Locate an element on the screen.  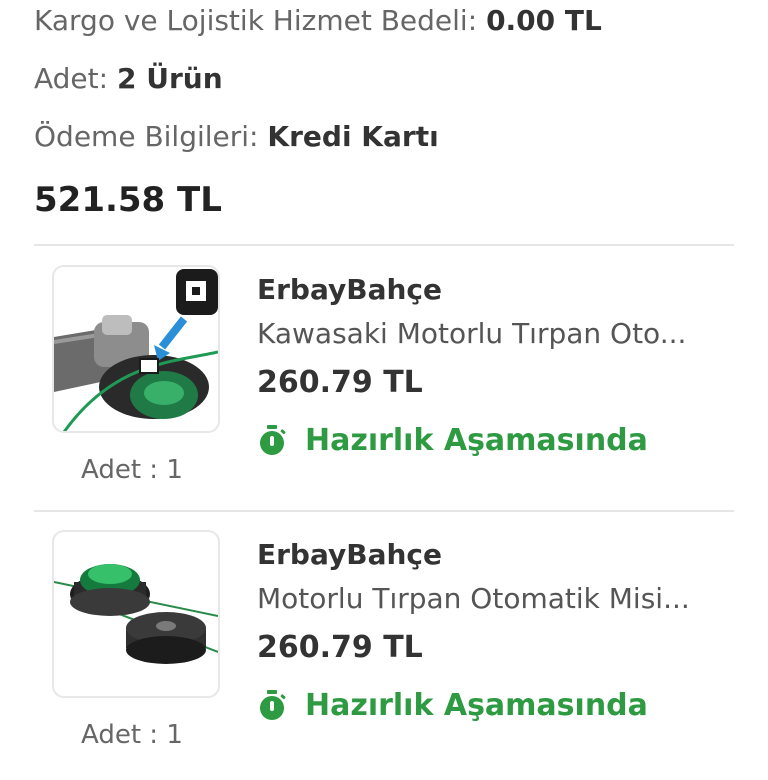
shipping-fee-line: Kargo ve Lojistik Hizmet Bedeli: 0.00 TL is located at coordinates (318, 21).